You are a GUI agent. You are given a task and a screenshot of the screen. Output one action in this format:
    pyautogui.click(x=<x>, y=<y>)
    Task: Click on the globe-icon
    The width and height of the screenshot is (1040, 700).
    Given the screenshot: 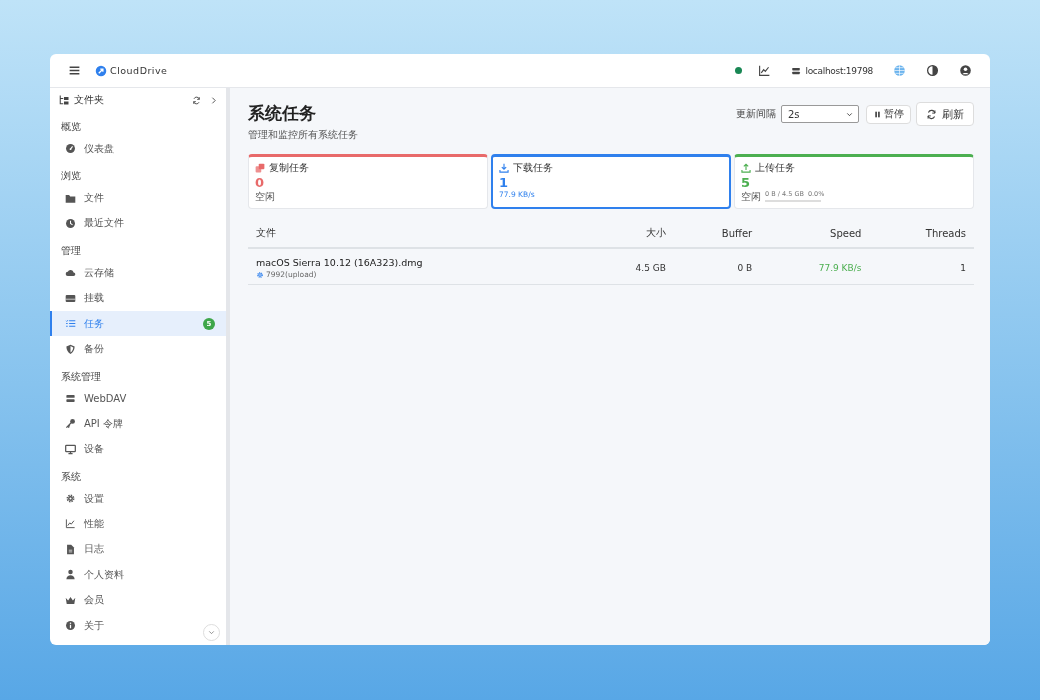 What is the action you would take?
    pyautogui.click(x=899, y=70)
    